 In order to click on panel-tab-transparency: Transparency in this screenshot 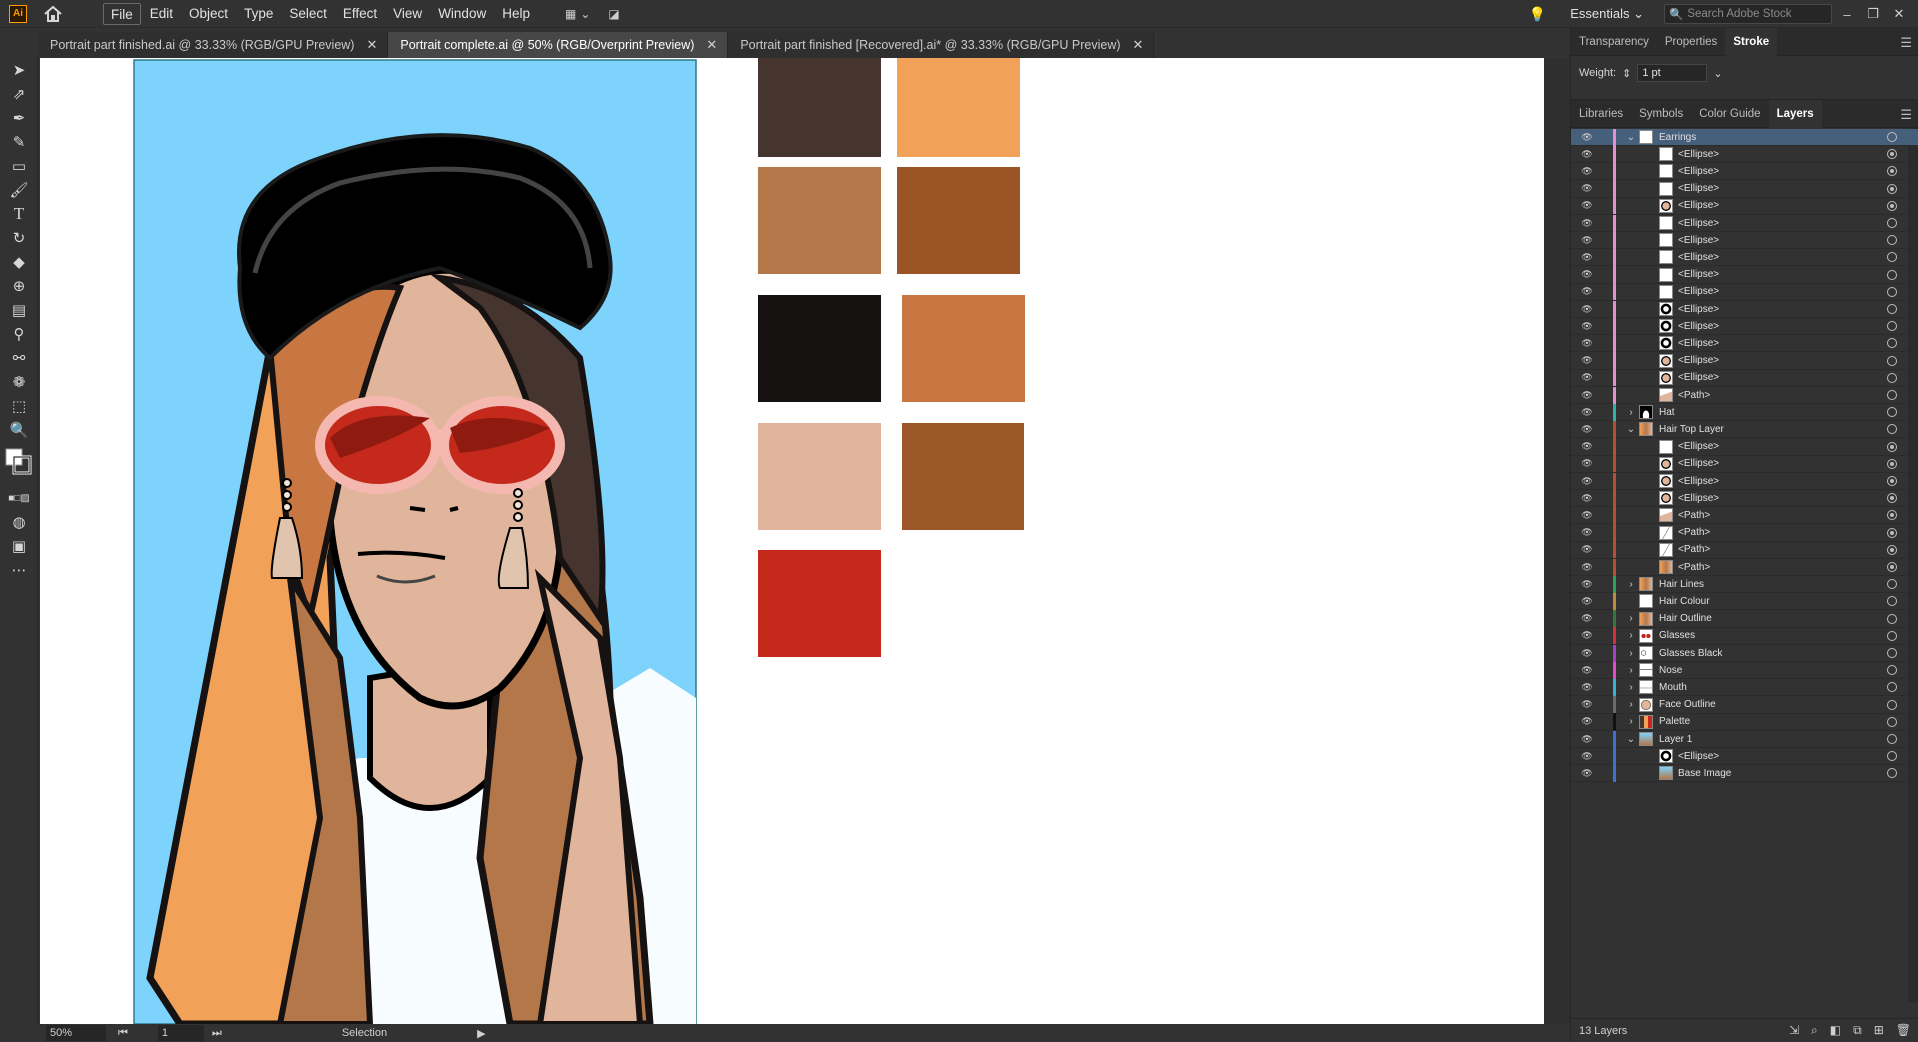, I will do `click(1614, 42)`.